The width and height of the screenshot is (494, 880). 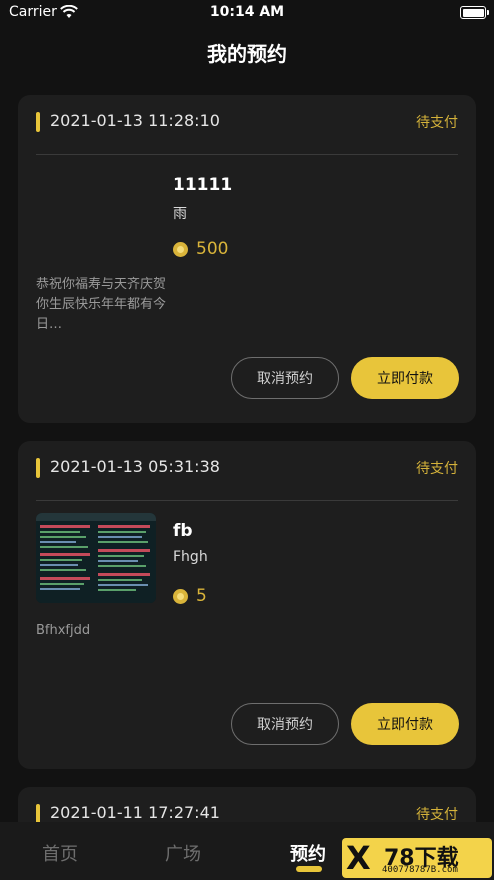 I want to click on watermark-x-icon: X, so click(x=358, y=858).